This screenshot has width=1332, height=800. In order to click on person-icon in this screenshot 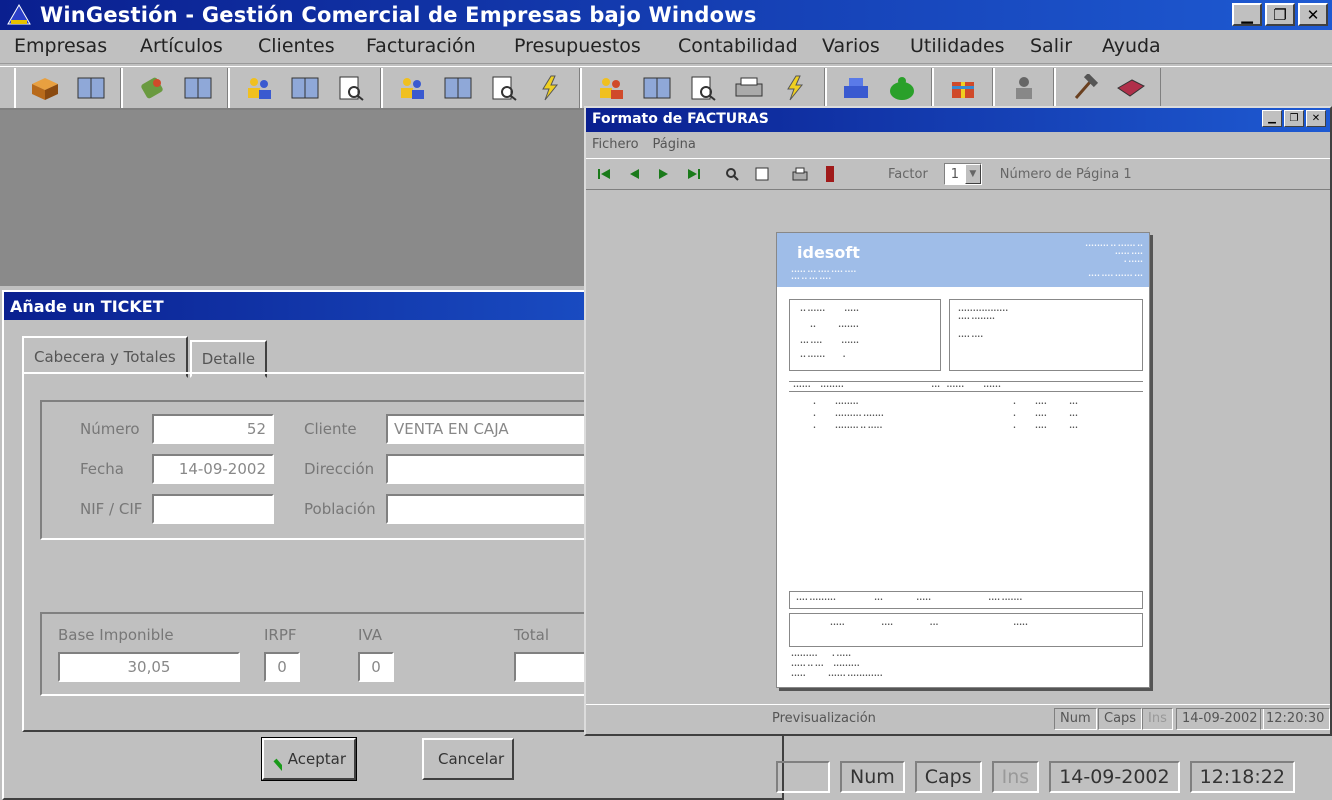, I will do `click(1024, 87)`.